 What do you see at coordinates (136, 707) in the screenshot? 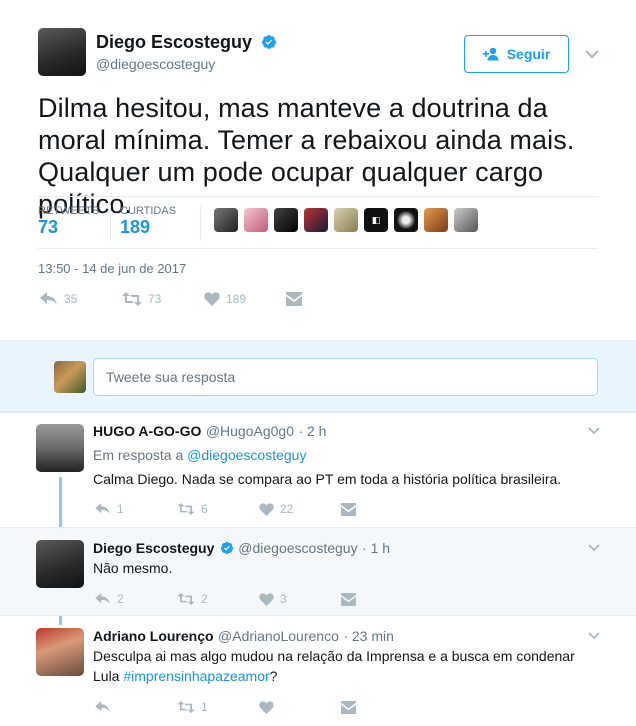
I see `reply-button` at bounding box center [136, 707].